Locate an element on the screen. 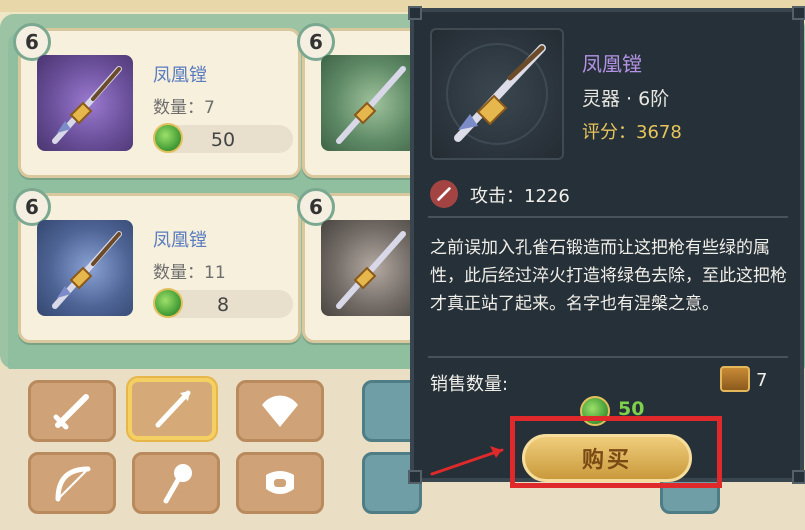  ring-icon is located at coordinates (280, 482).